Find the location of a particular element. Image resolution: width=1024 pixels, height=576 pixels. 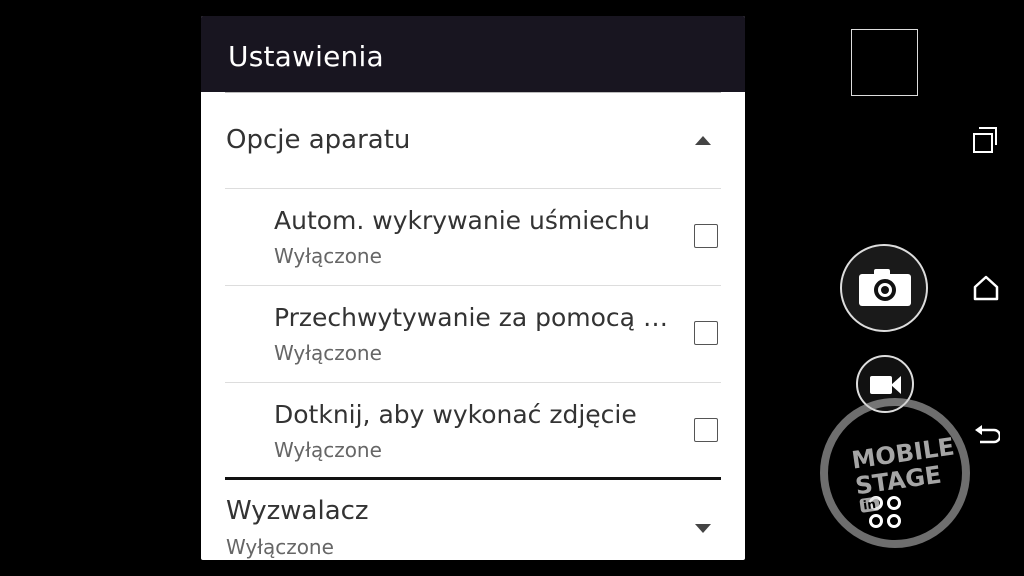

voice-capture-checkbox is located at coordinates (706, 333).